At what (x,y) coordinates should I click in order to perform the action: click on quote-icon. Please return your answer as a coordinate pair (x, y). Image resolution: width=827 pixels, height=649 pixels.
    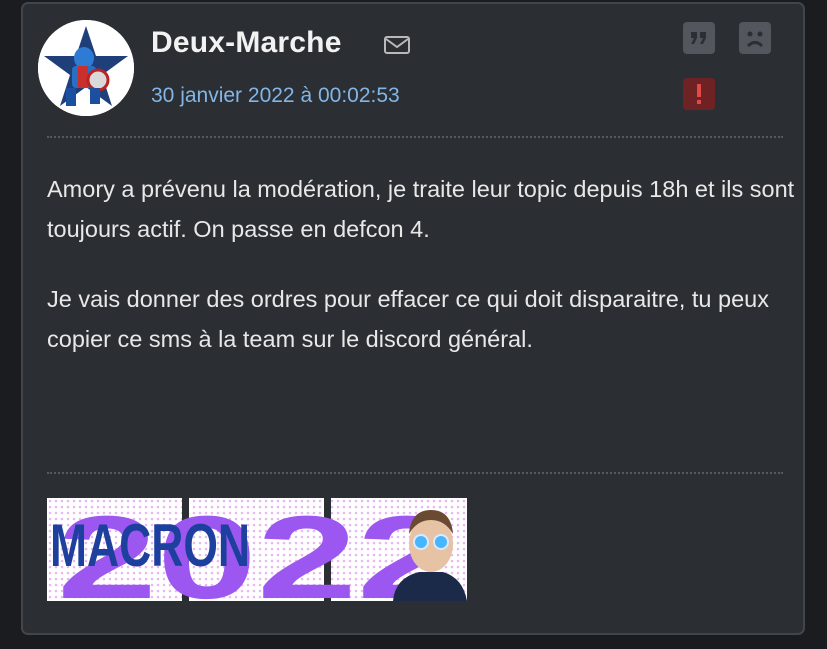
    Looking at the image, I should click on (698, 38).